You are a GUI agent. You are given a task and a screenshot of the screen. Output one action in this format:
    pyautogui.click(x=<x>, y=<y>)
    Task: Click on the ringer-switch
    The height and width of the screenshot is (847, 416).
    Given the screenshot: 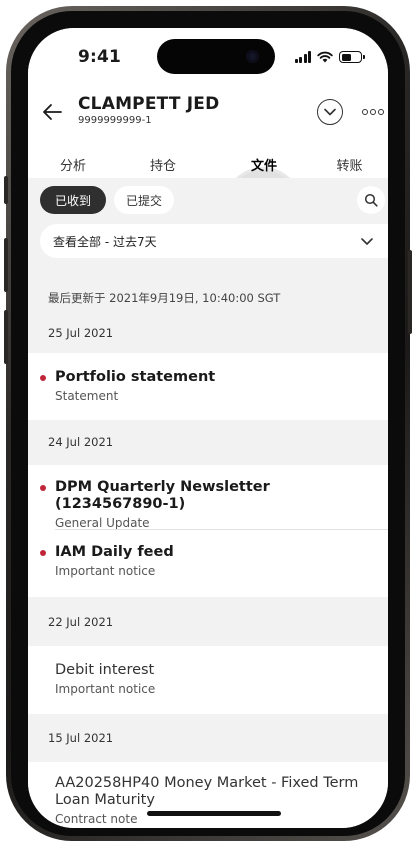 What is the action you would take?
    pyautogui.click(x=6, y=190)
    